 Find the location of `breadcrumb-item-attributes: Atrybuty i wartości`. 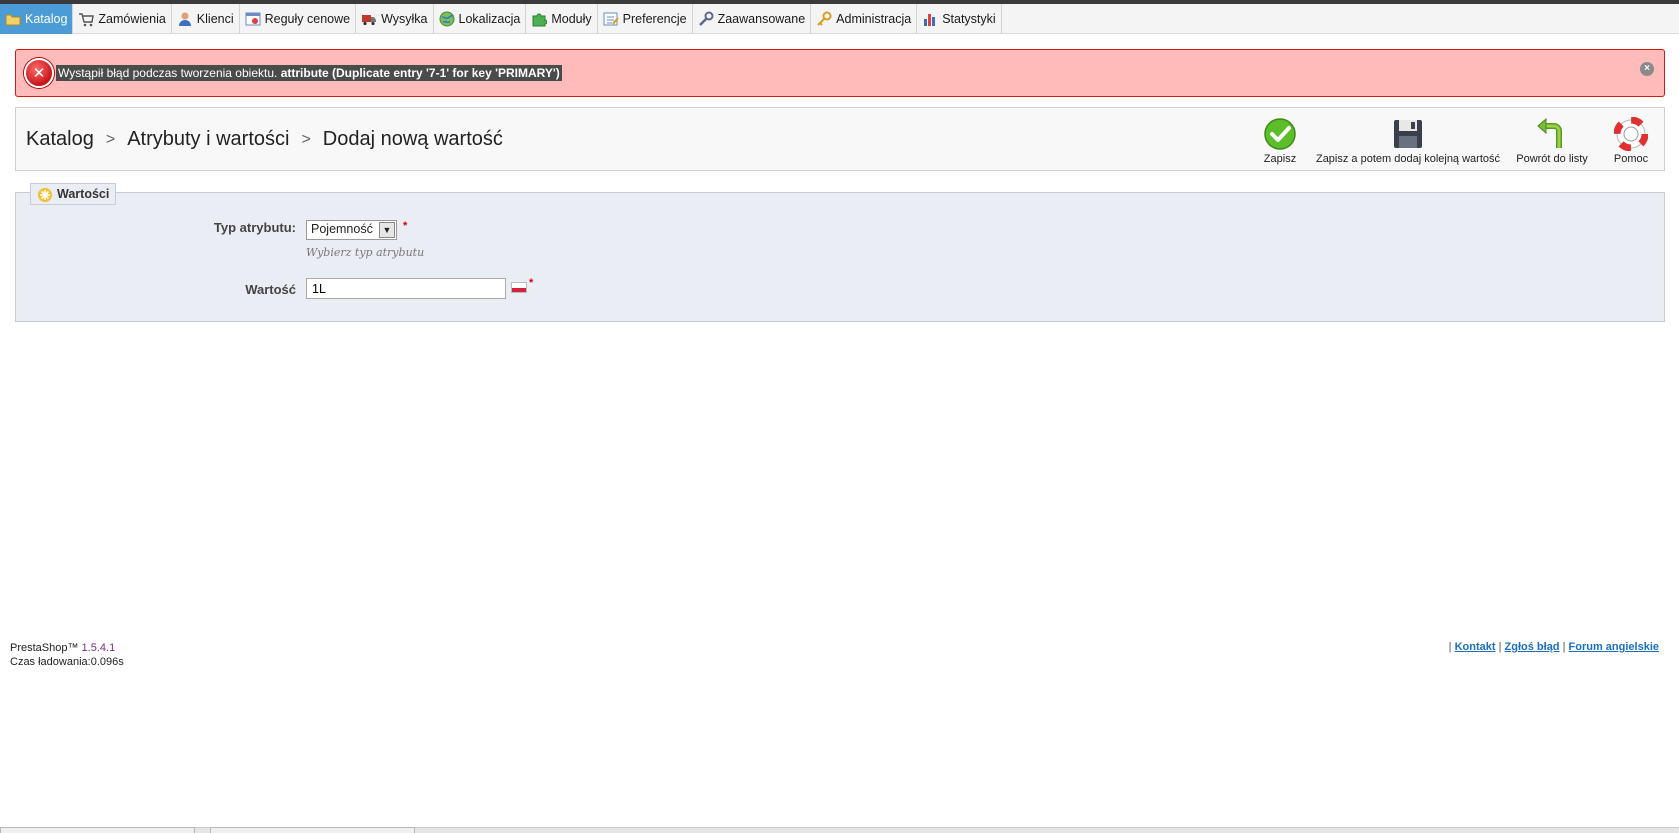

breadcrumb-item-attributes: Atrybuty i wartości is located at coordinates (208, 139).